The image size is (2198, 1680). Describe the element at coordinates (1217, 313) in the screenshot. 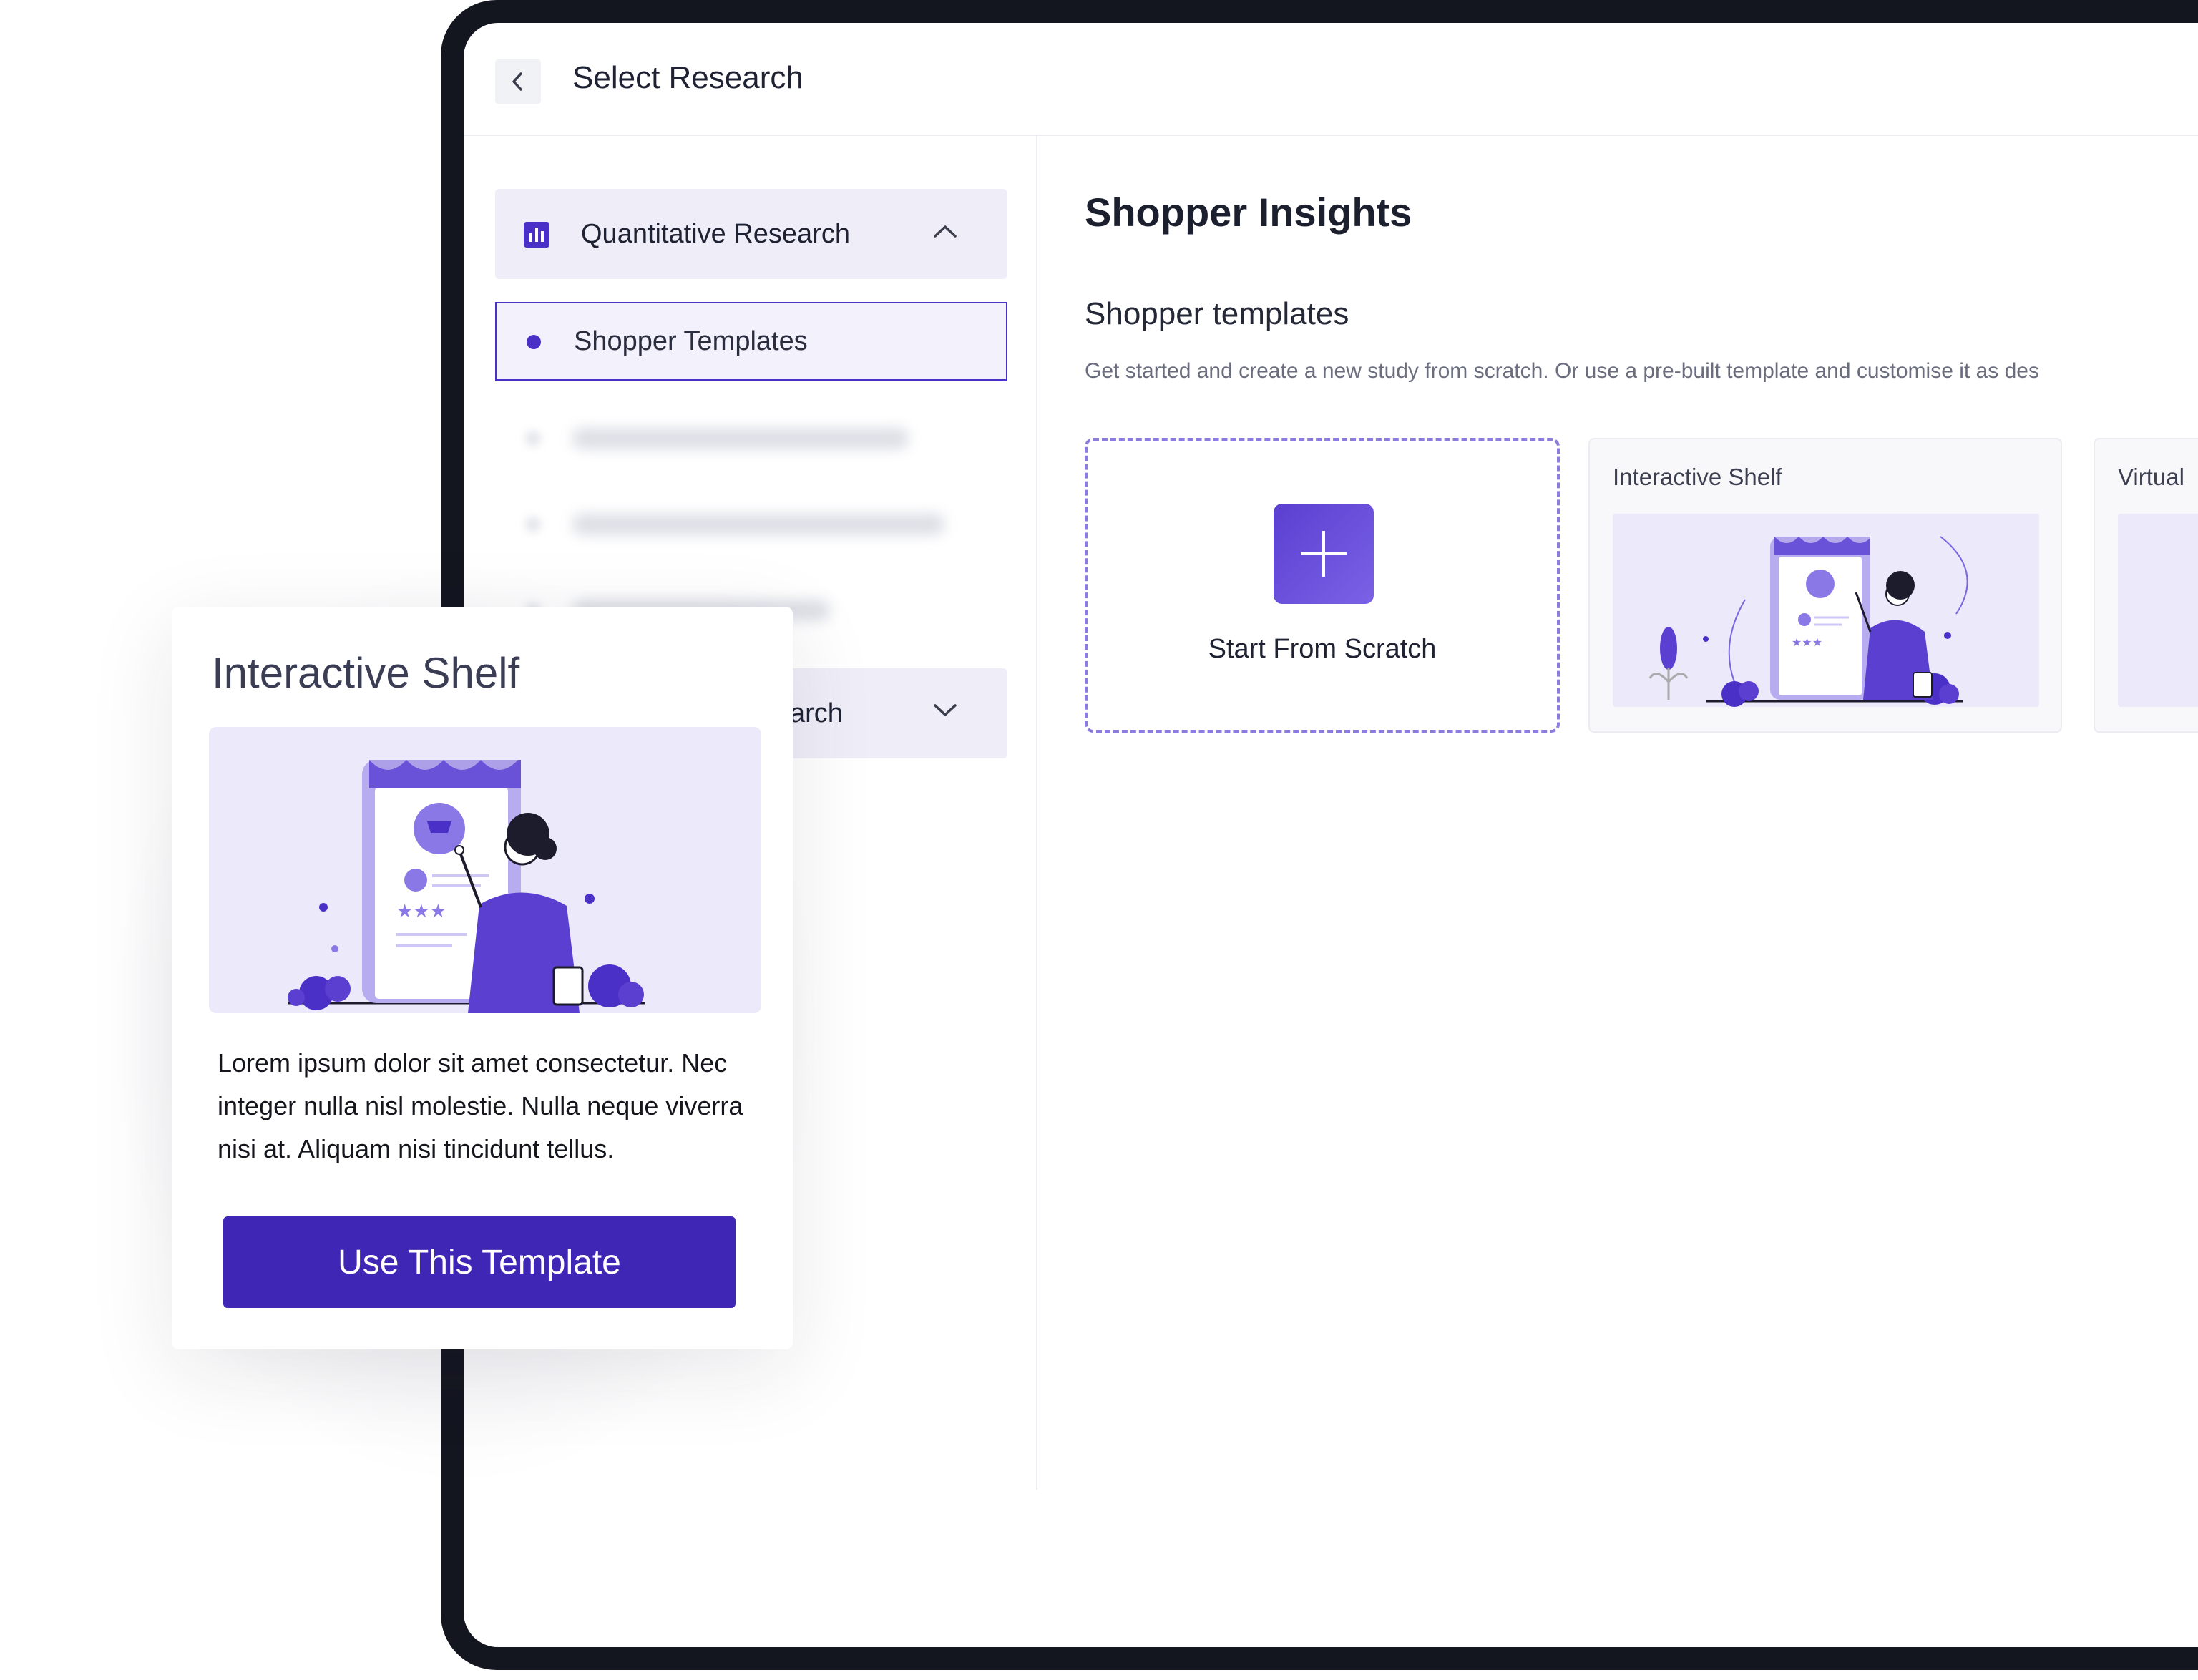

I see `templates-heading: Shopper templates` at that location.